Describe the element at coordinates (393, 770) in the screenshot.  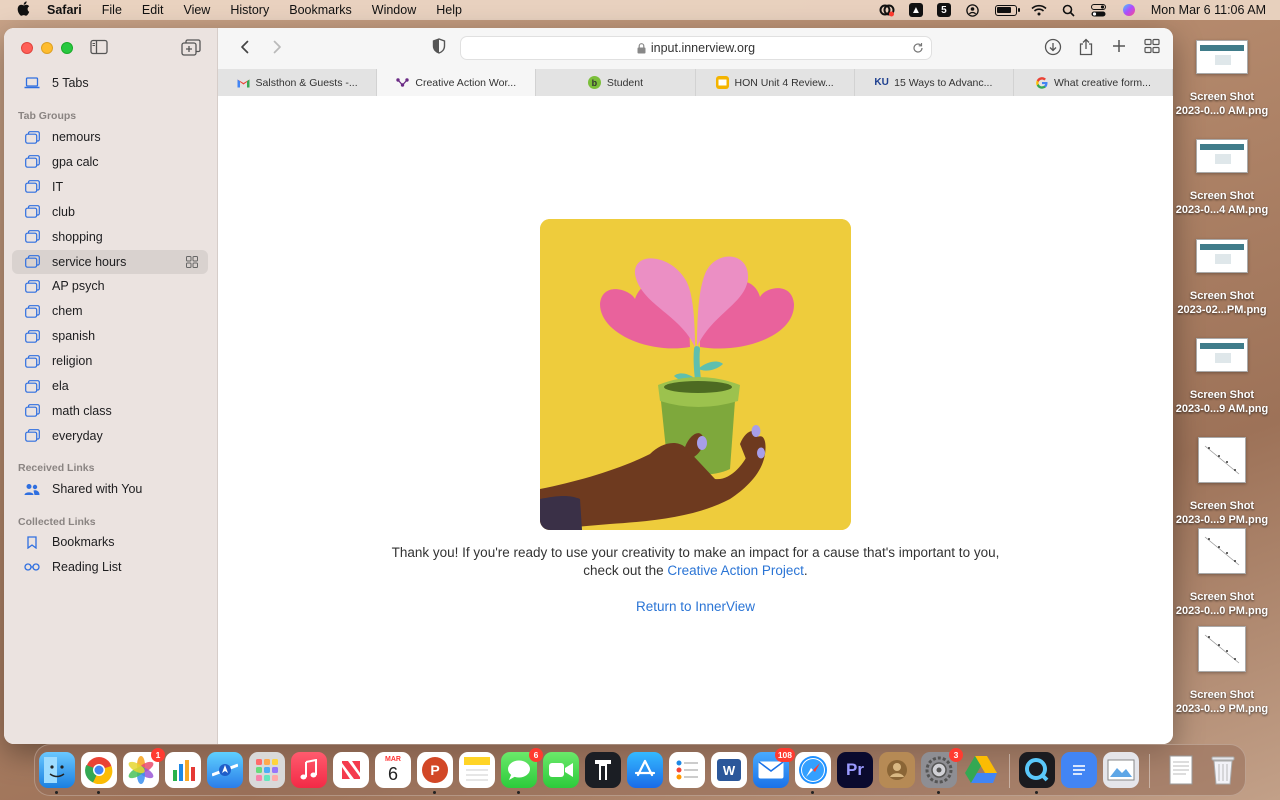
I see `calendar-icon: MAR 6` at that location.